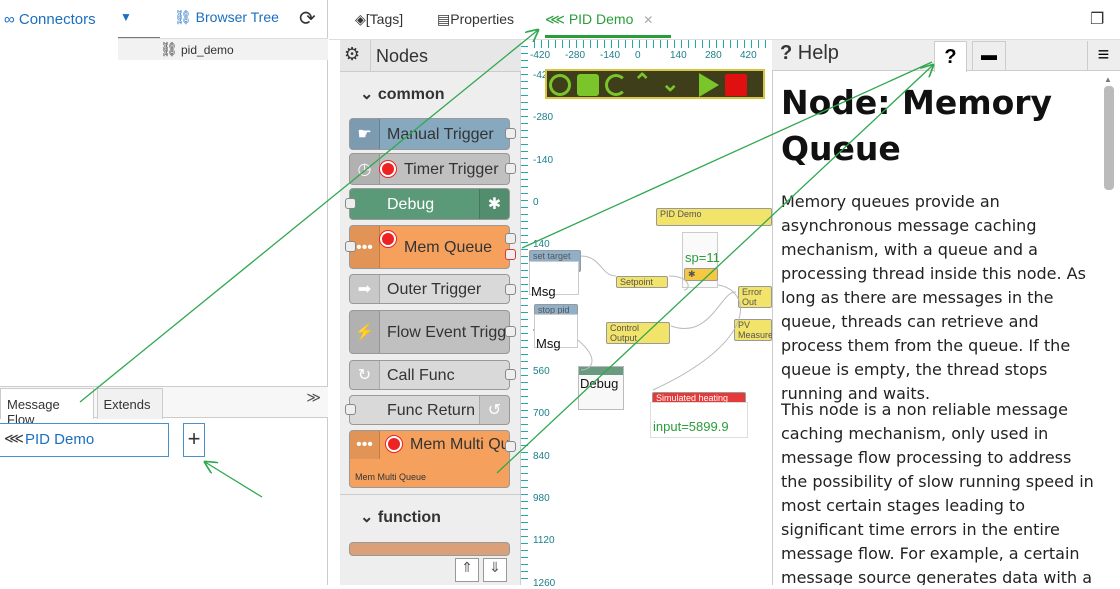  What do you see at coordinates (429, 289) in the screenshot?
I see `node-outer-trigger: ➡ Outer Trigger` at bounding box center [429, 289].